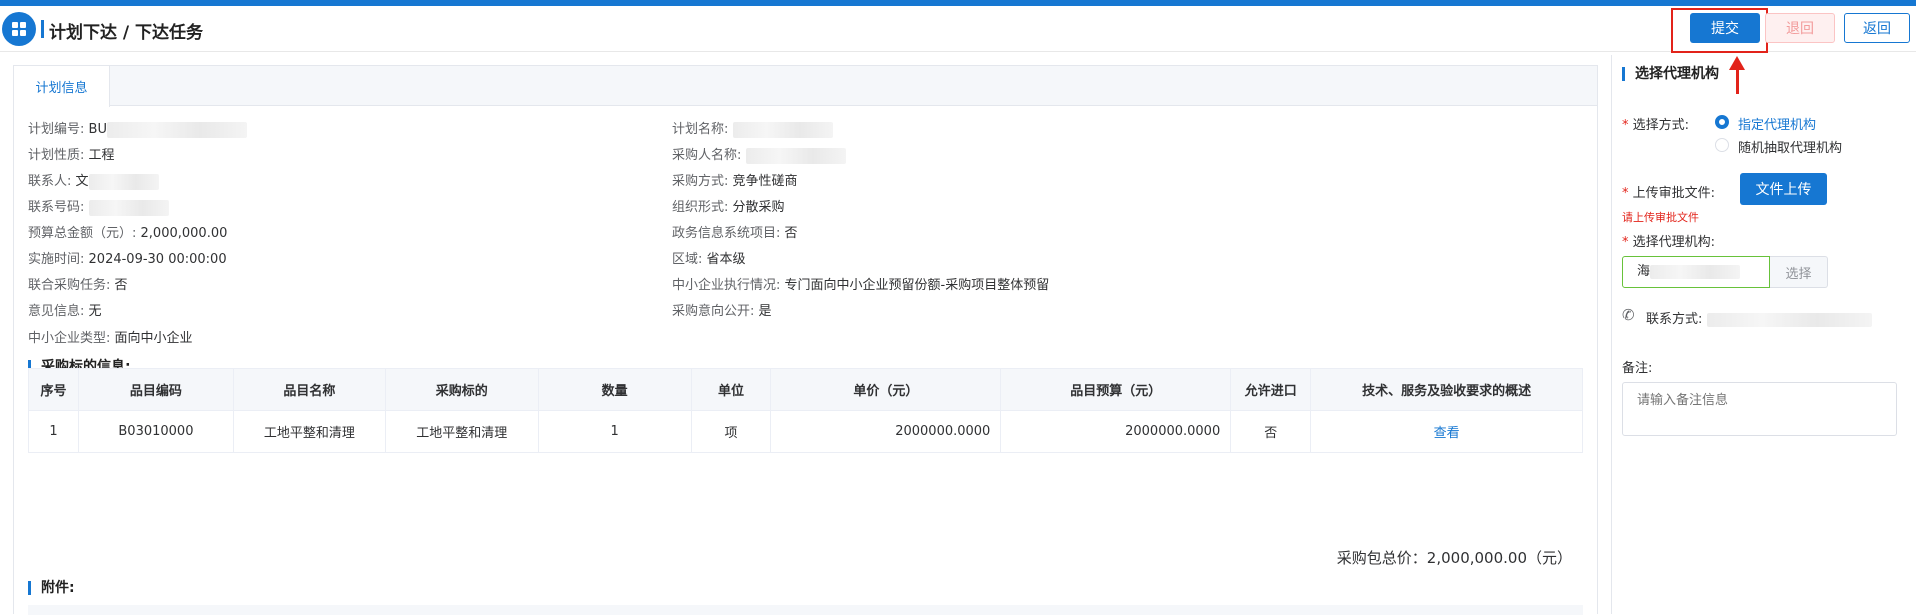 This screenshot has height=615, width=1916. Describe the element at coordinates (155, 389) in the screenshot. I see `col-header: 品目编码` at that location.